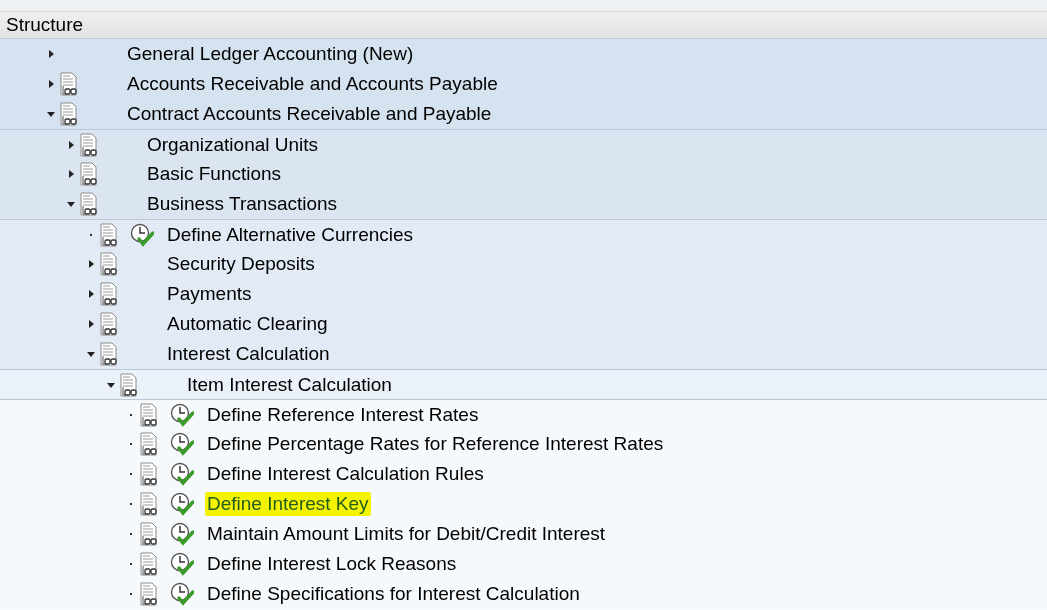 The height and width of the screenshot is (610, 1047). Describe the element at coordinates (209, 294) in the screenshot. I see `tree-item-label: Payments` at that location.